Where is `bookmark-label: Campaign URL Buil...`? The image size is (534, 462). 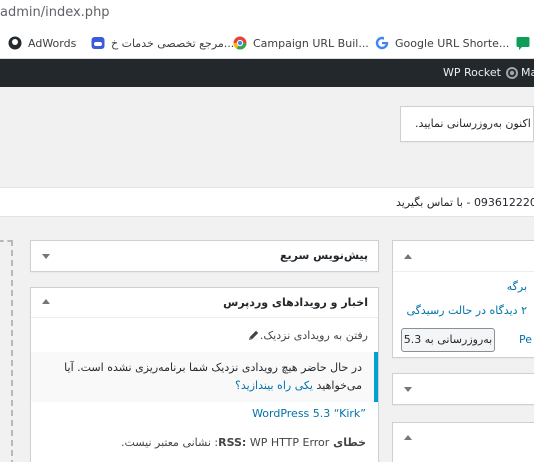 bookmark-label: Campaign URL Buil... is located at coordinates (311, 43).